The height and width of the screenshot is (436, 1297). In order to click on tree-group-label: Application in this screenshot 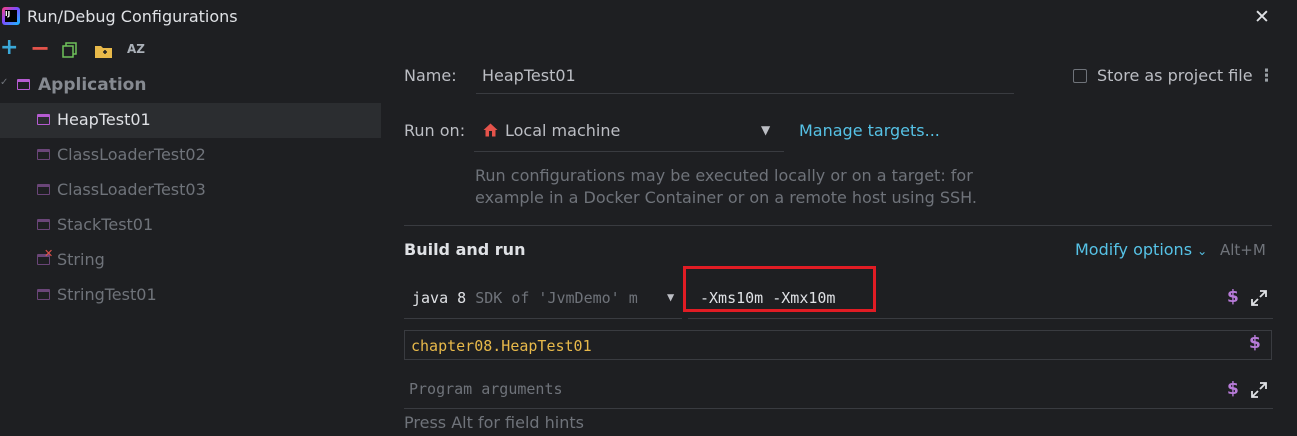, I will do `click(92, 85)`.